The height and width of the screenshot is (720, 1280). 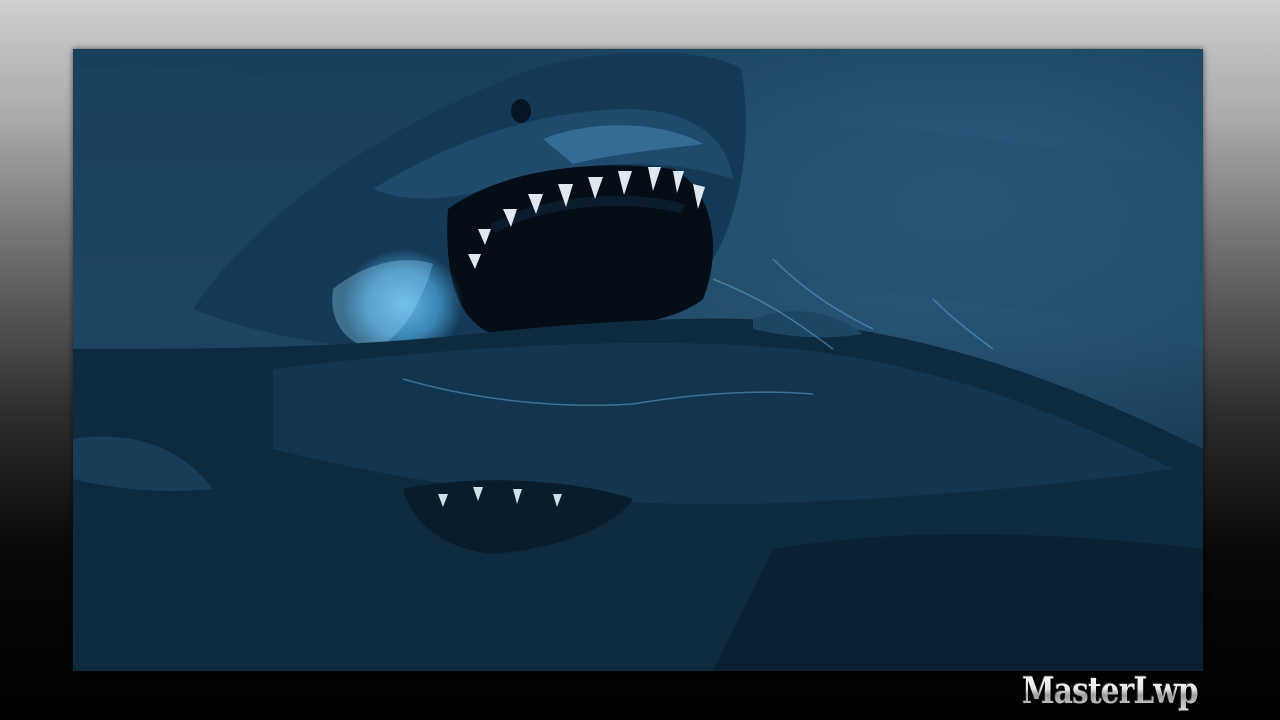 I want to click on watermark-text: MasterLwp, so click(x=1110, y=691).